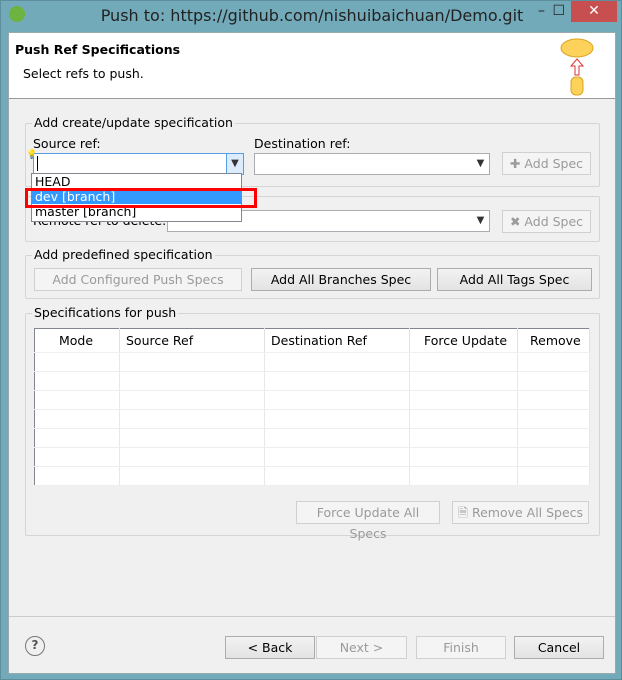 This screenshot has width=622, height=680. Describe the element at coordinates (77, 340) in the screenshot. I see `column-mode: Mode` at that location.